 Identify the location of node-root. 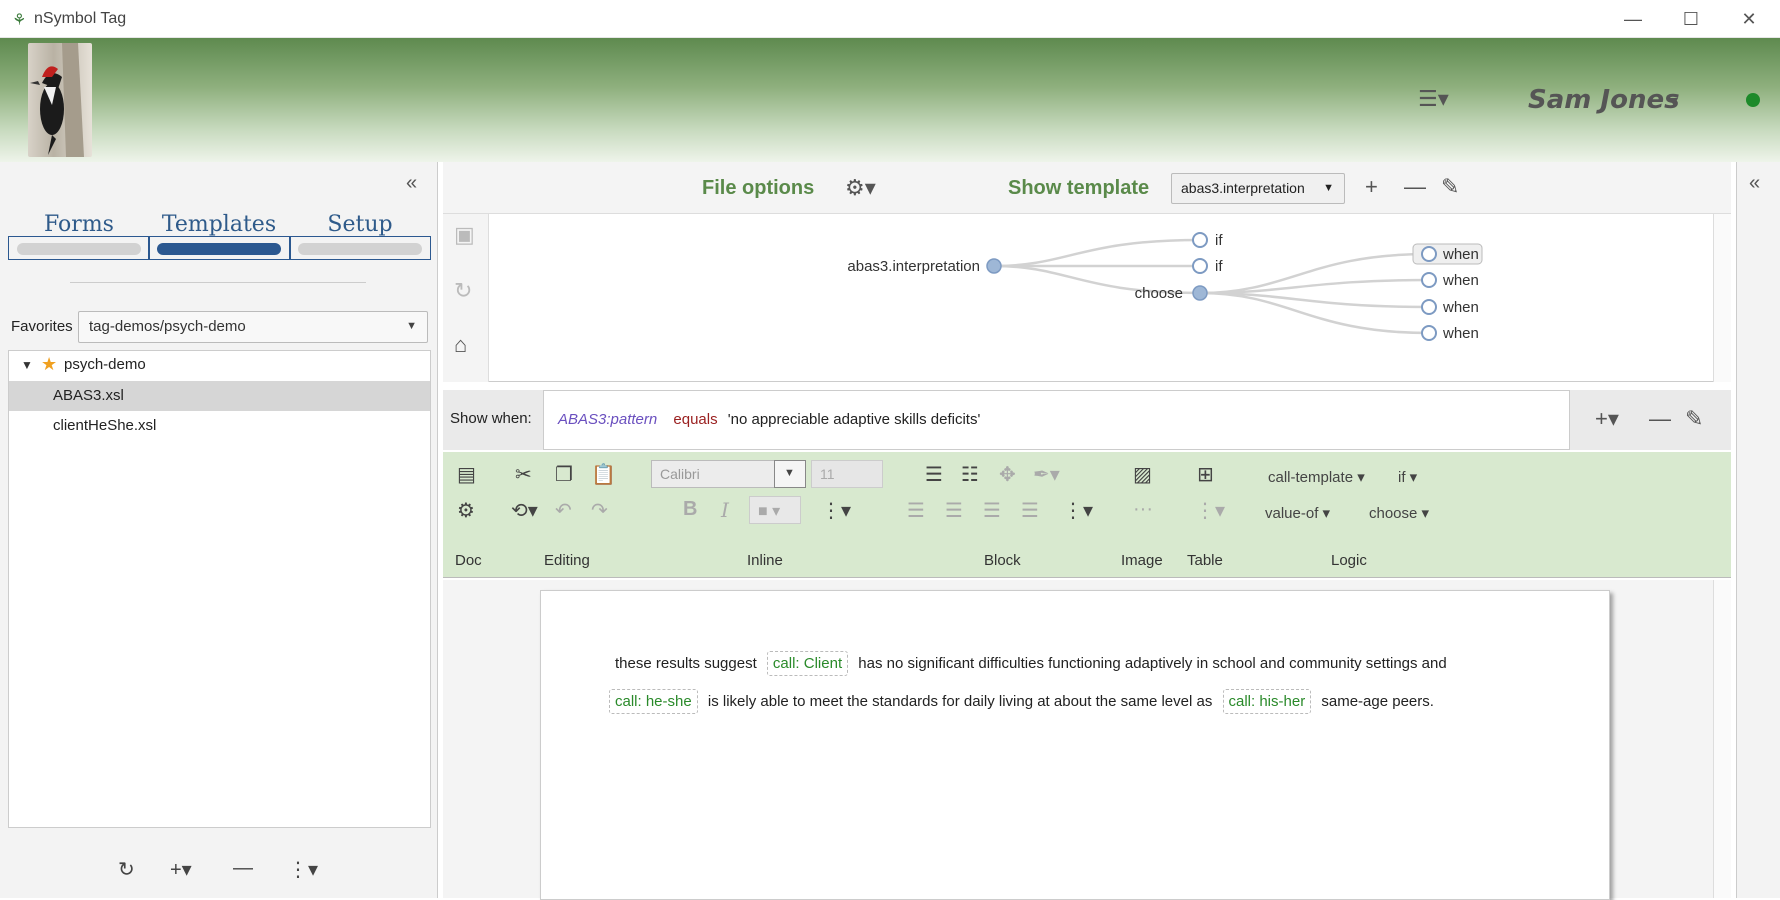
(994, 266).